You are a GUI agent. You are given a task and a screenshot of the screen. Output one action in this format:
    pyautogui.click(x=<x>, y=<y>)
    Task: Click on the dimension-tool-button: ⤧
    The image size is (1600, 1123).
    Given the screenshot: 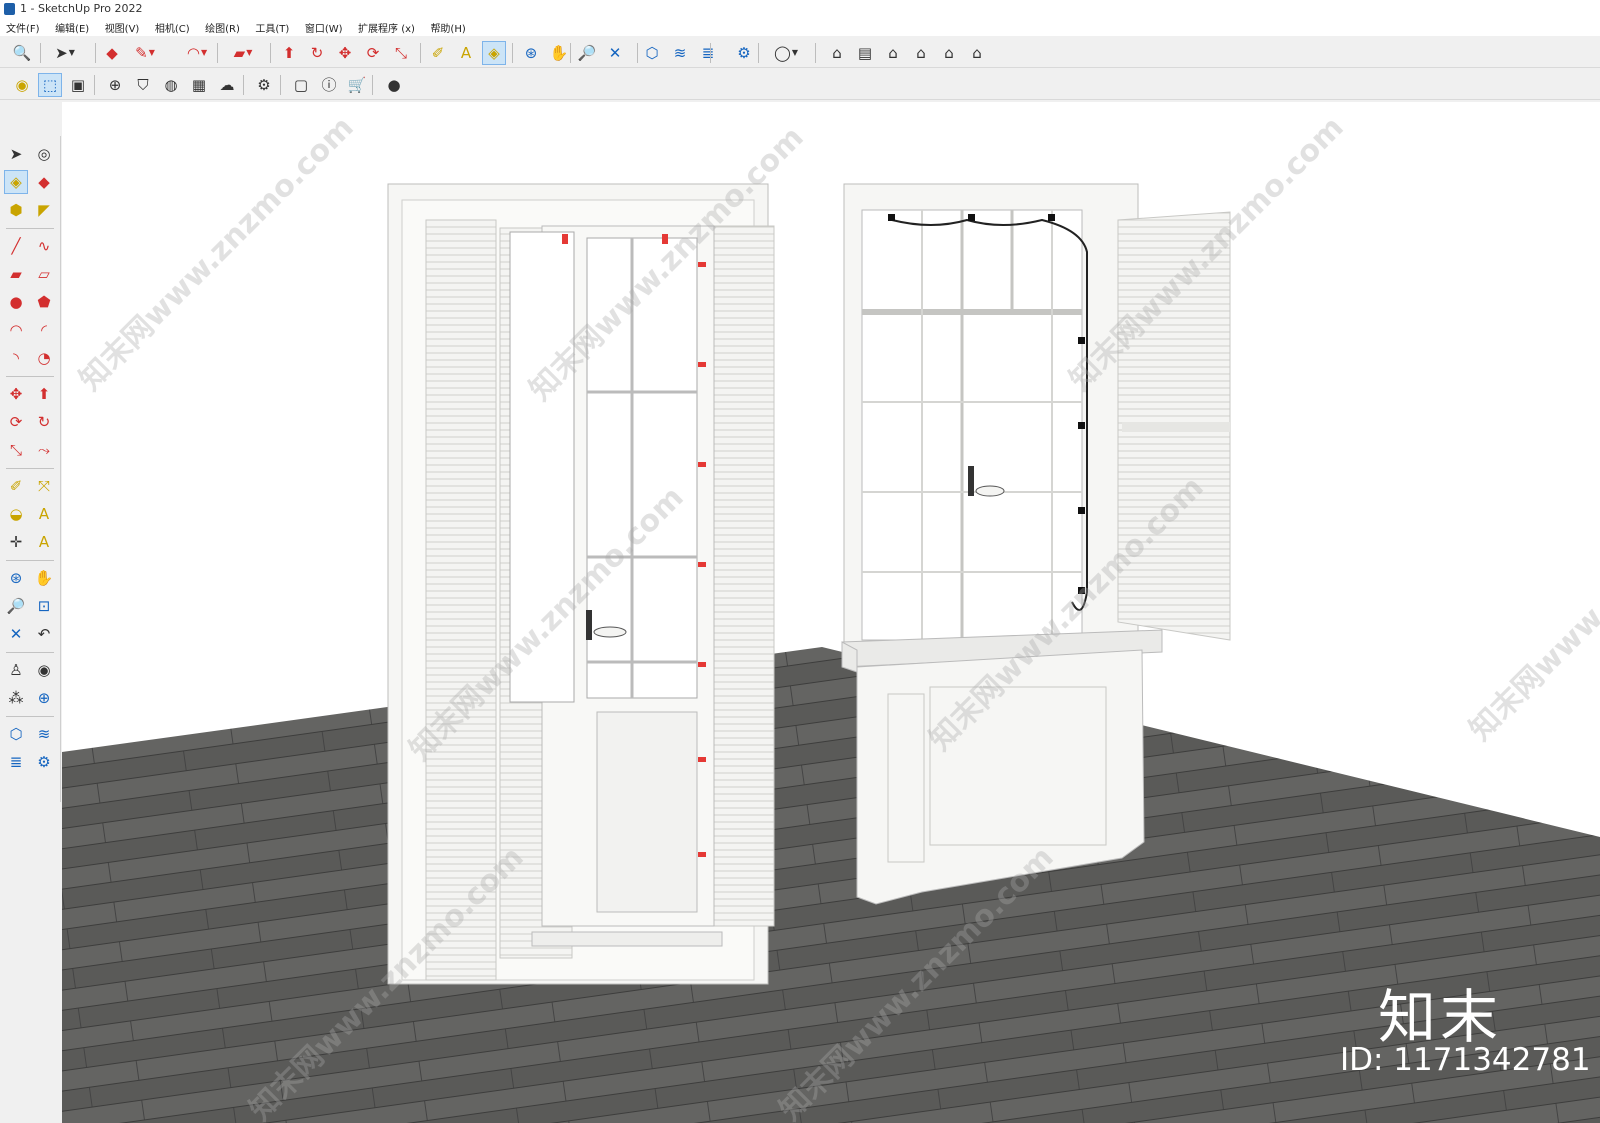 What is the action you would take?
    pyautogui.click(x=44, y=486)
    